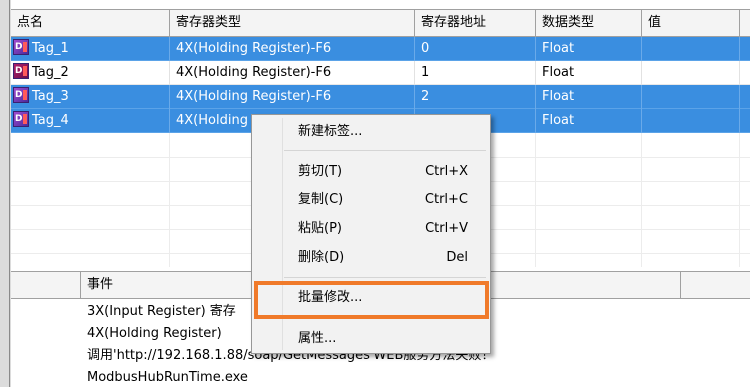 The height and width of the screenshot is (387, 750). What do you see at coordinates (371, 258) in the screenshot?
I see `menu-item-delete: 删除(D) Del` at bounding box center [371, 258].